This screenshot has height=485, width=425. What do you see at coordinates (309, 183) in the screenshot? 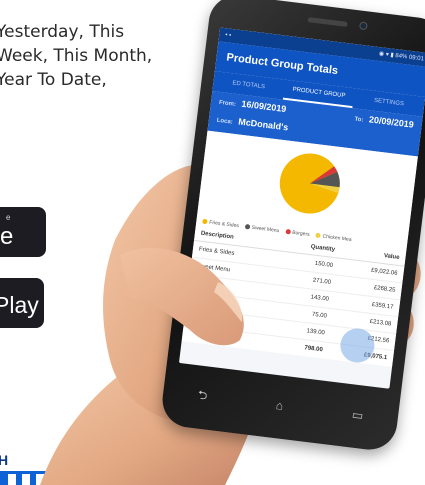
I see `pie-chart` at bounding box center [309, 183].